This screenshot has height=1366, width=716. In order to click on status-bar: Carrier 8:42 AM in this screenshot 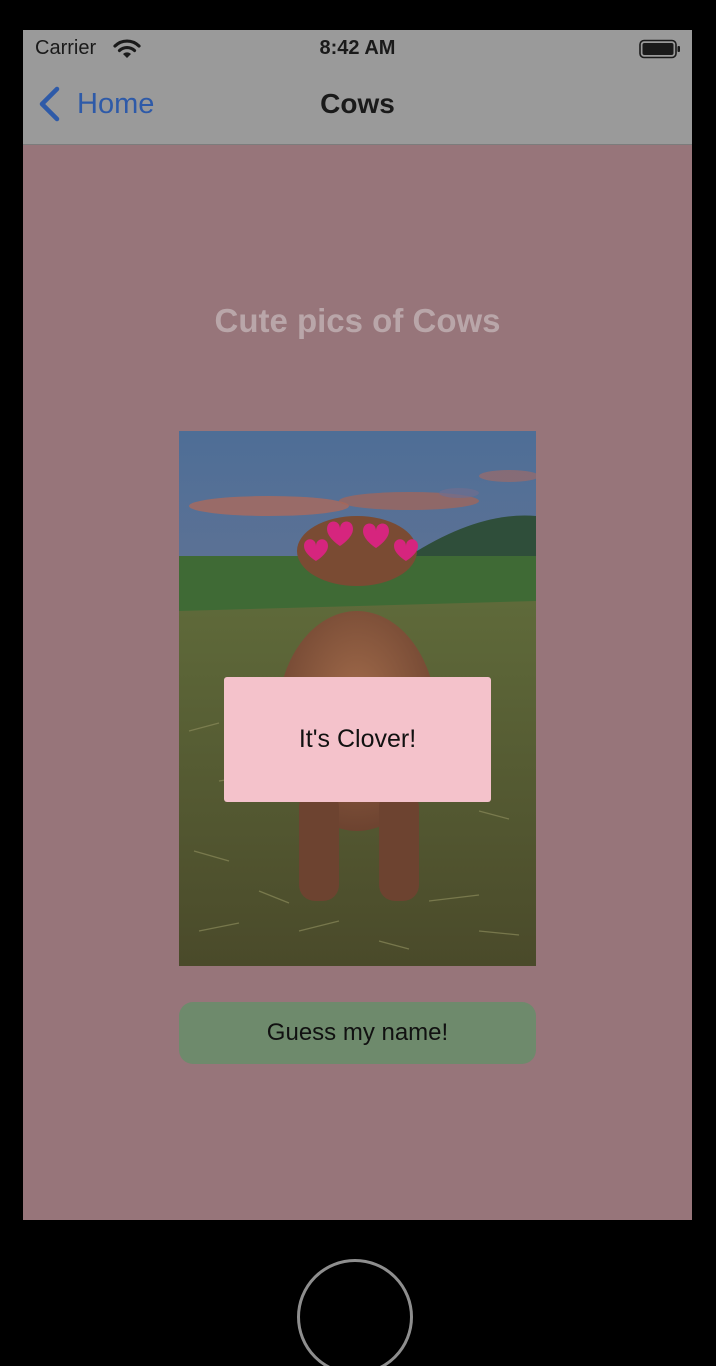, I will do `click(357, 49)`.